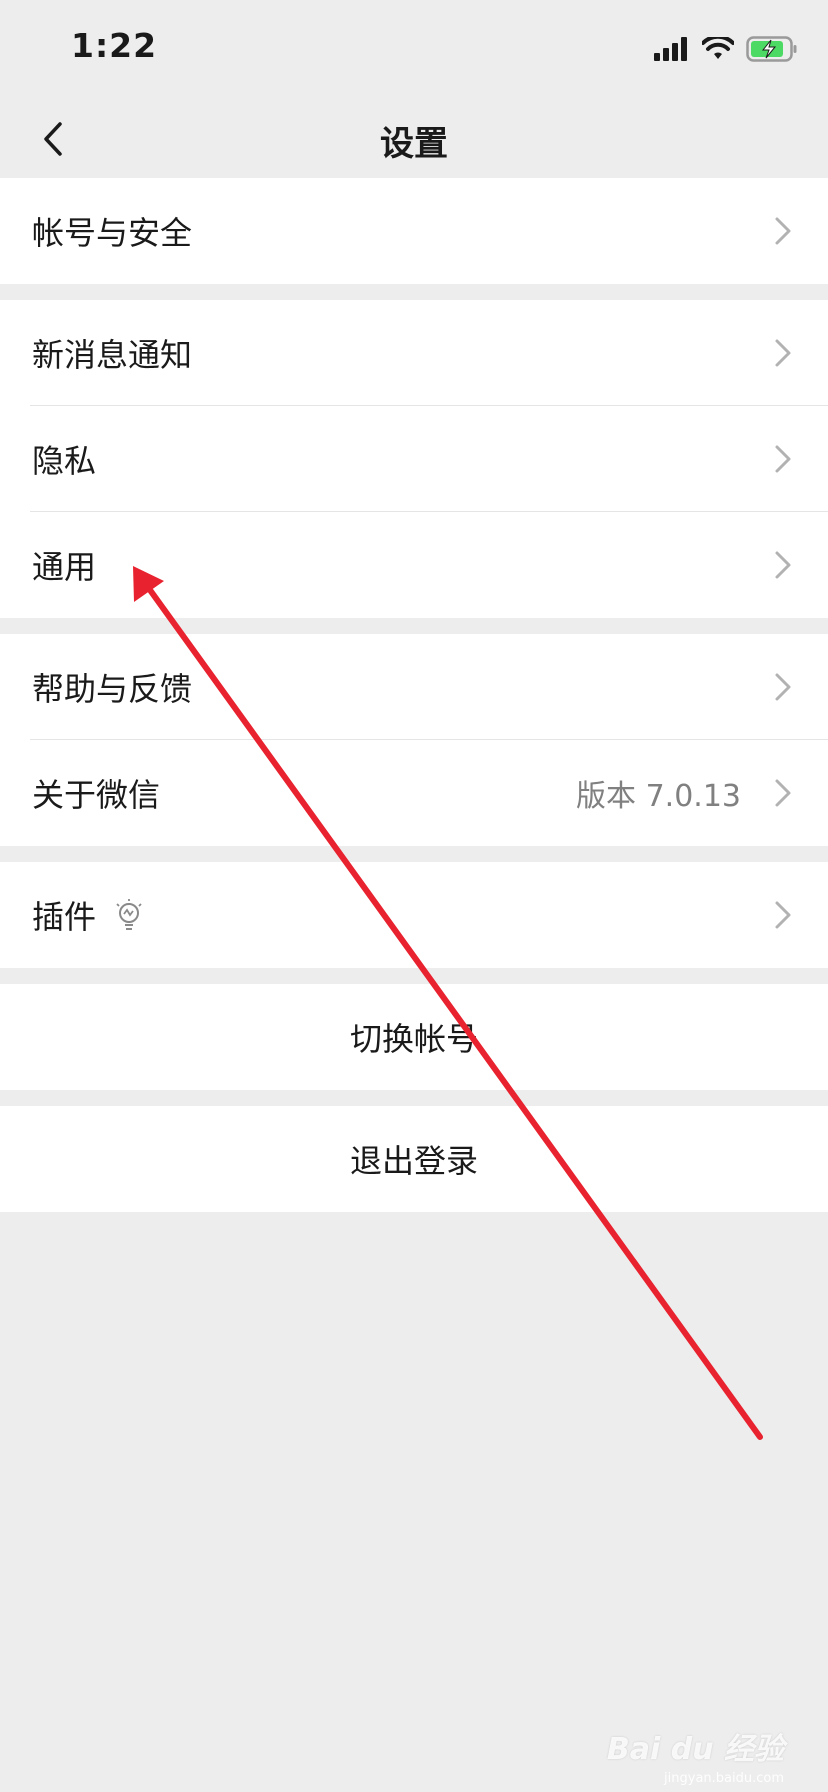 The height and width of the screenshot is (1792, 828). Describe the element at coordinates (114, 45) in the screenshot. I see `status-time: 1:22` at that location.